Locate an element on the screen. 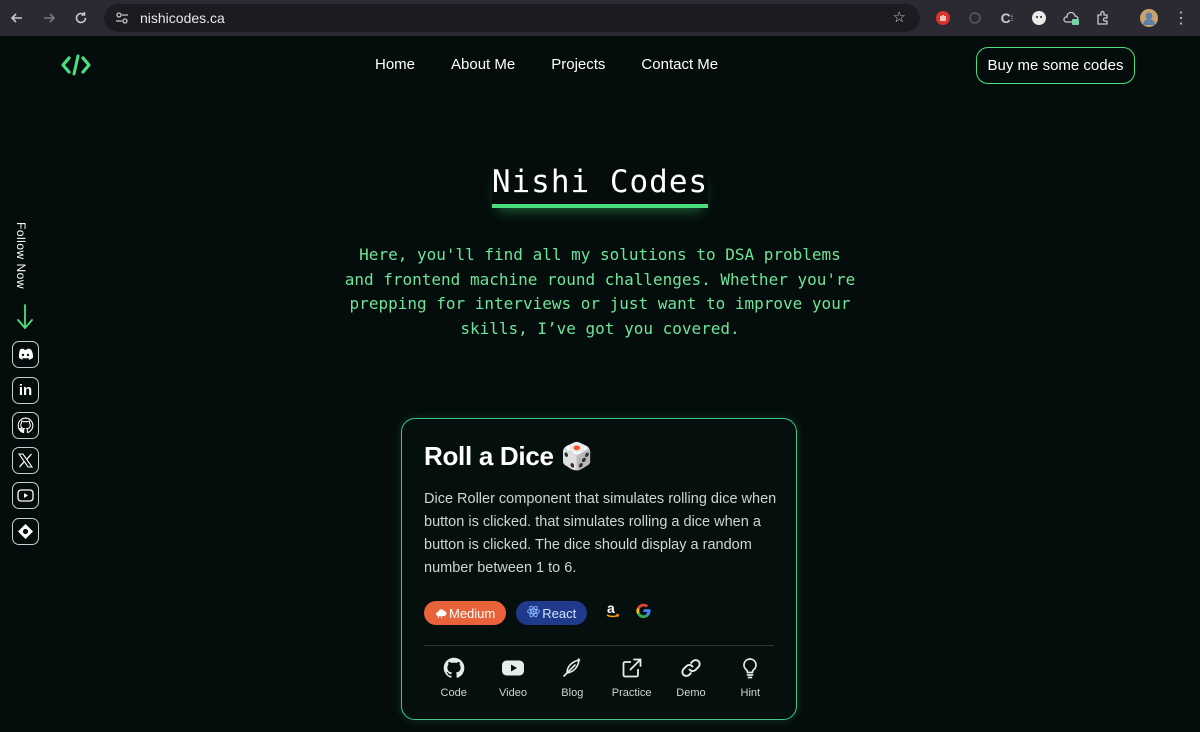  arrow-left-icon is located at coordinates (16, 18).